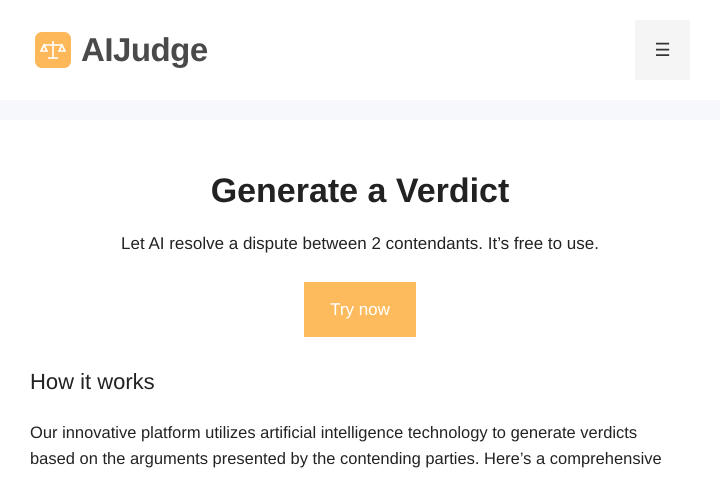 This screenshot has width=720, height=480. I want to click on scales-logo-icon, so click(53, 50).